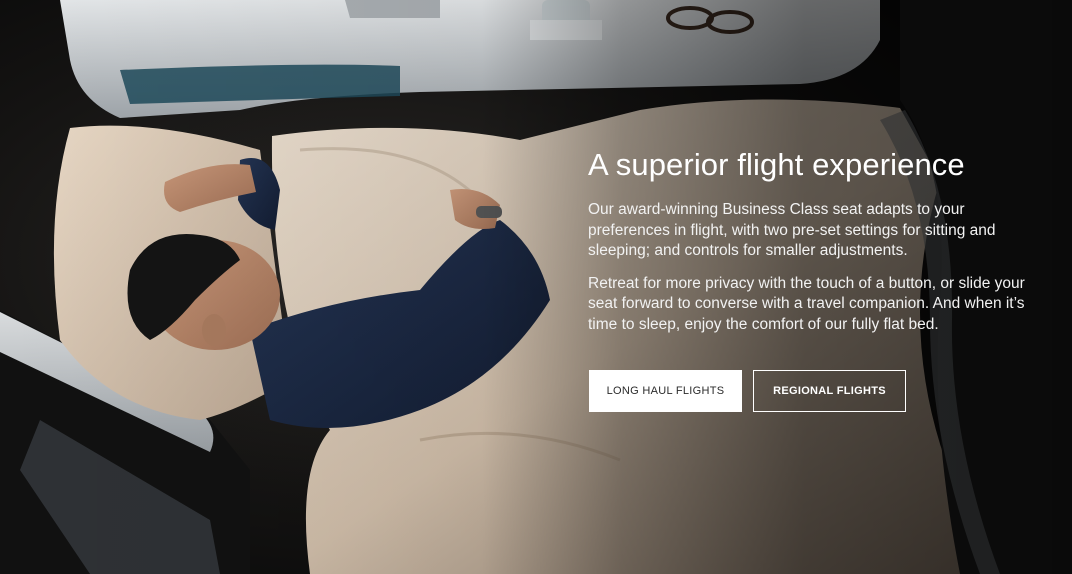 The height and width of the screenshot is (574, 1072). What do you see at coordinates (829, 391) in the screenshot?
I see `regional-flights-button: REGIONAL FLIGHTS` at bounding box center [829, 391].